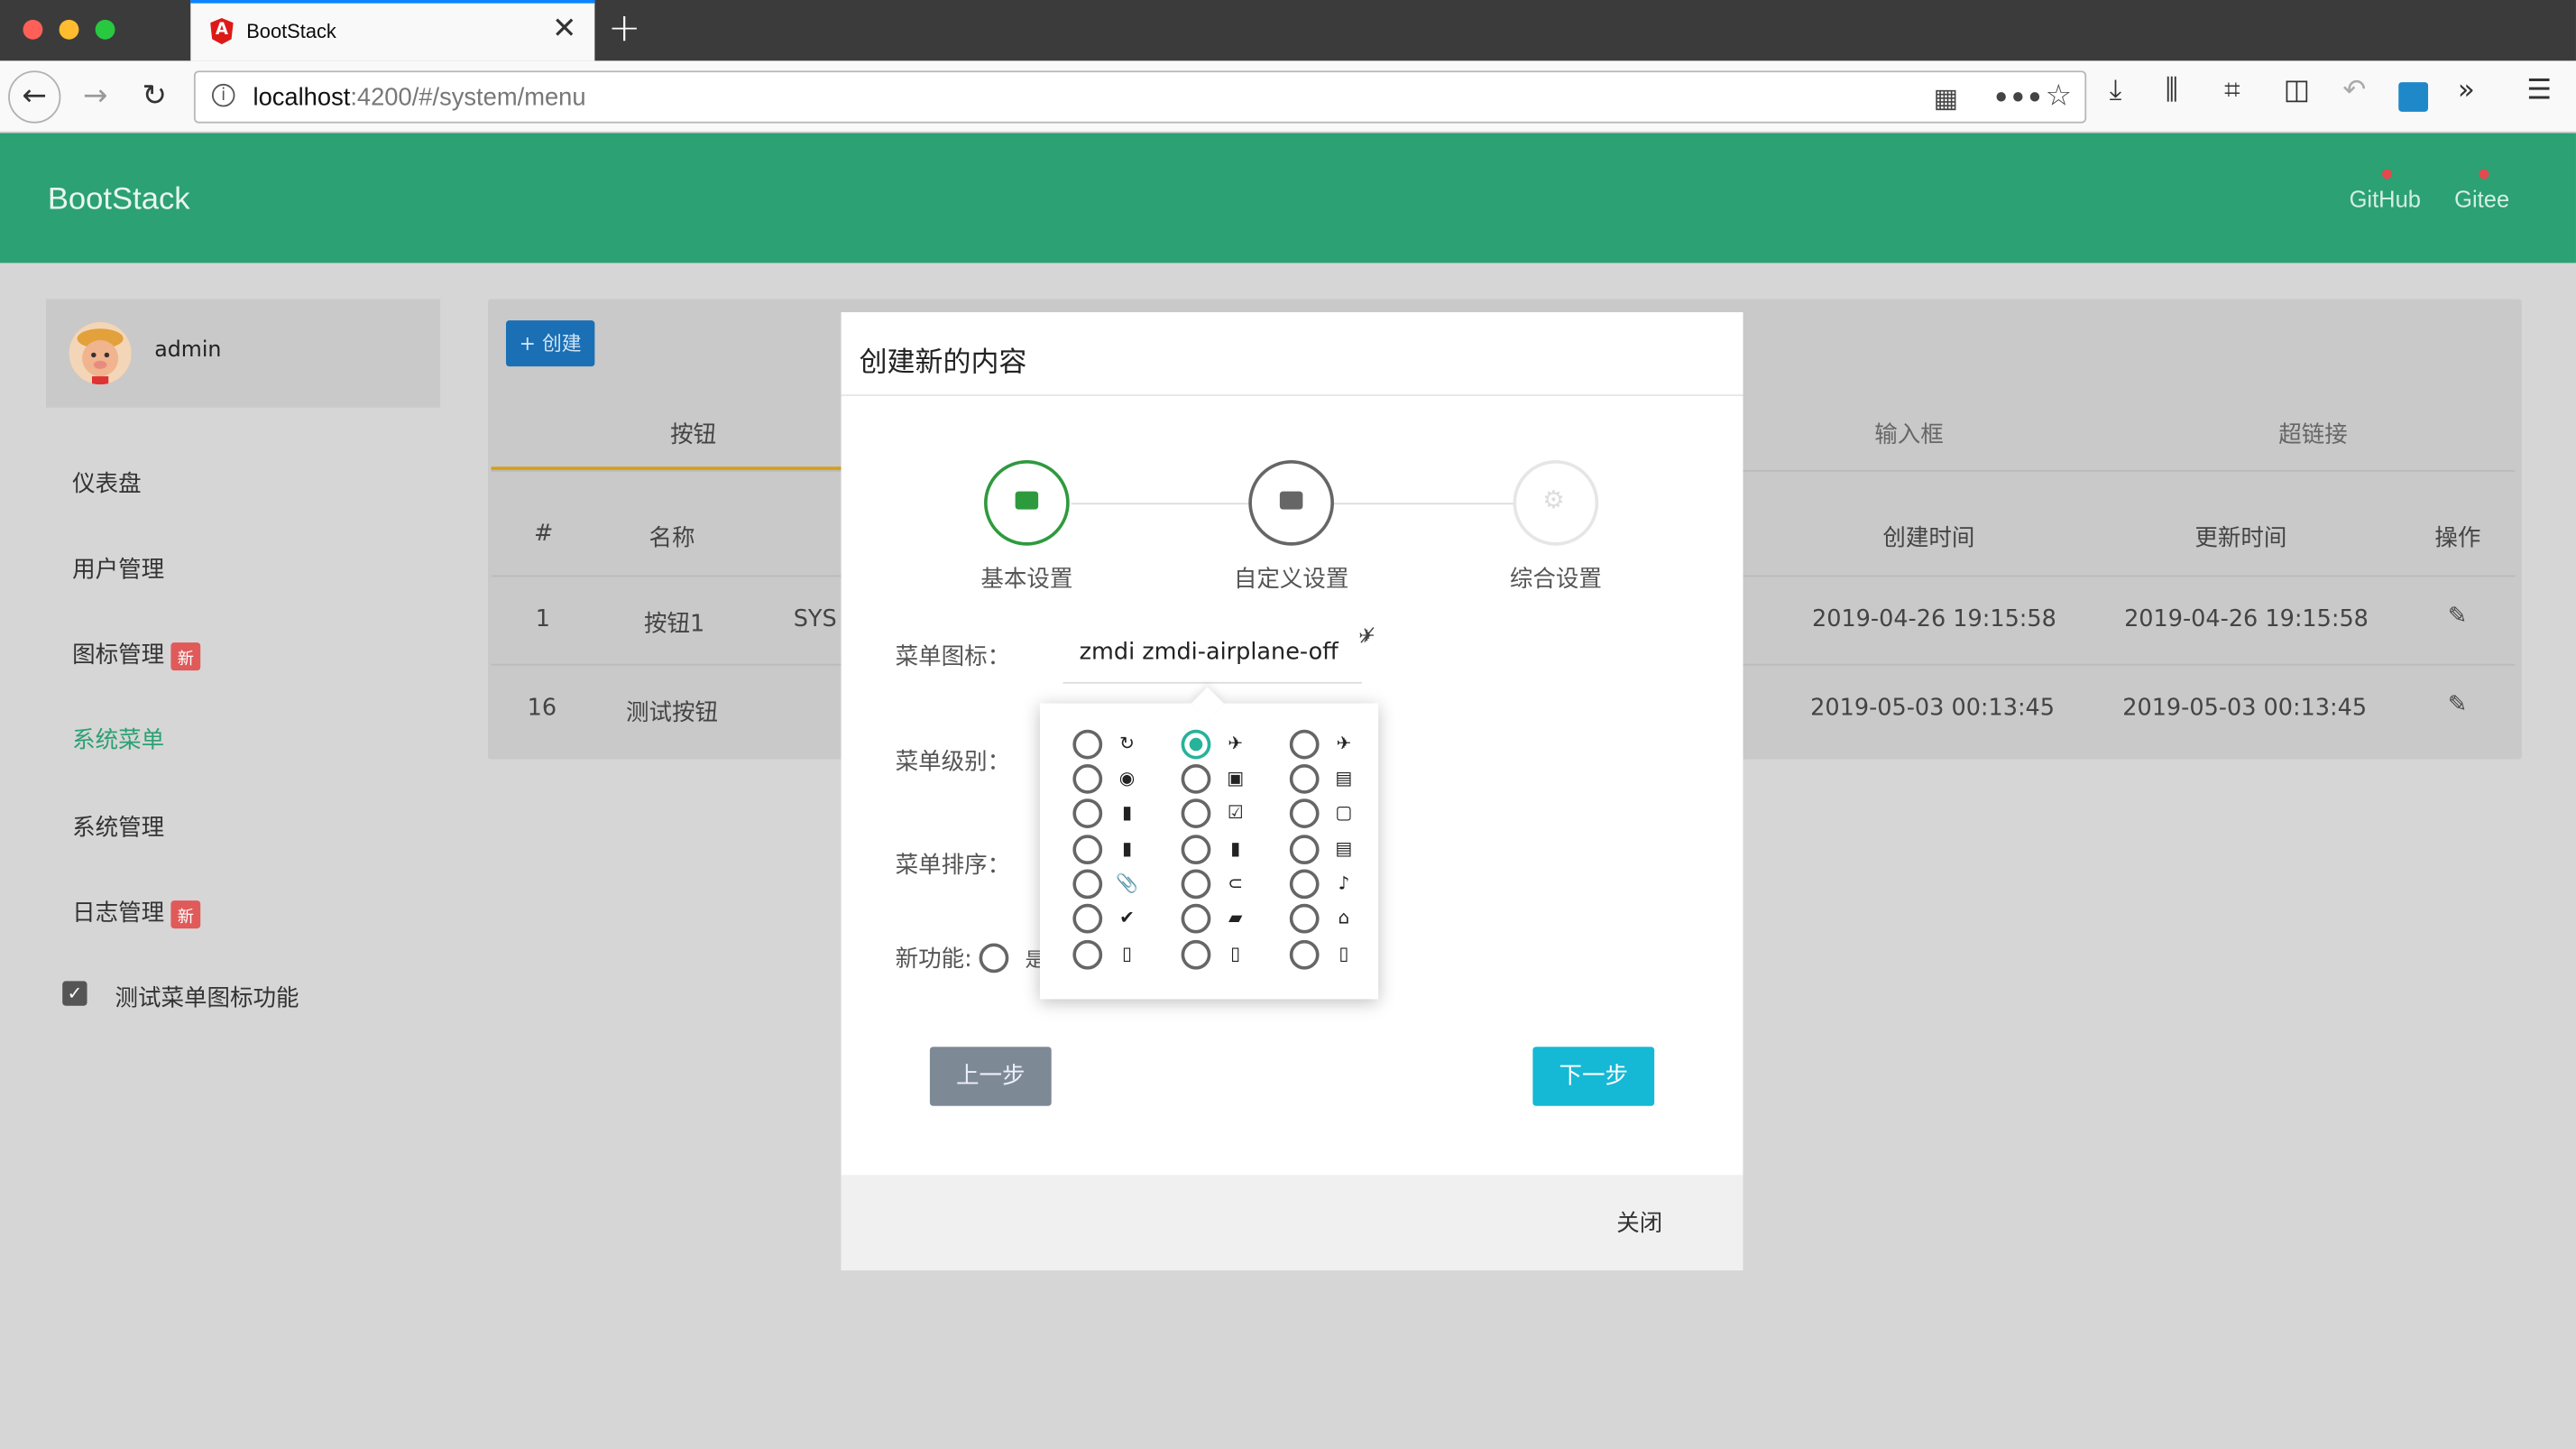  Describe the element at coordinates (991, 1077) in the screenshot. I see `previous-step-button: 上一步` at that location.